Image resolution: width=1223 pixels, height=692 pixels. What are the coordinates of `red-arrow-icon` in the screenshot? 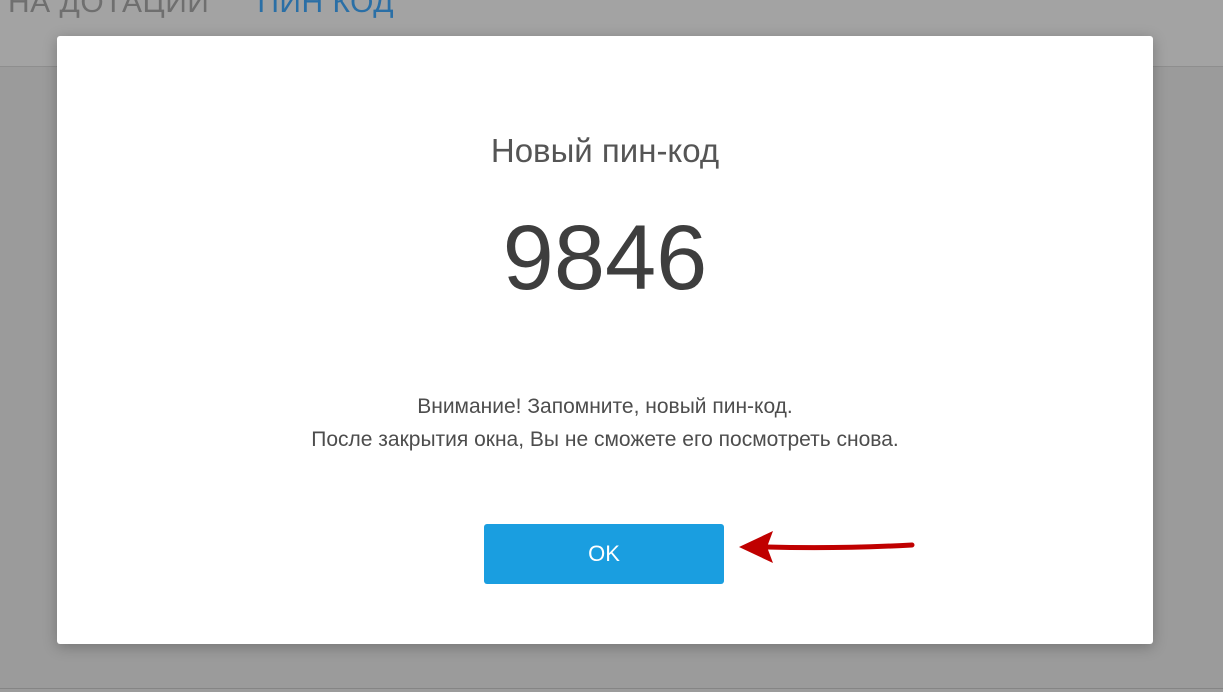 It's located at (827, 547).